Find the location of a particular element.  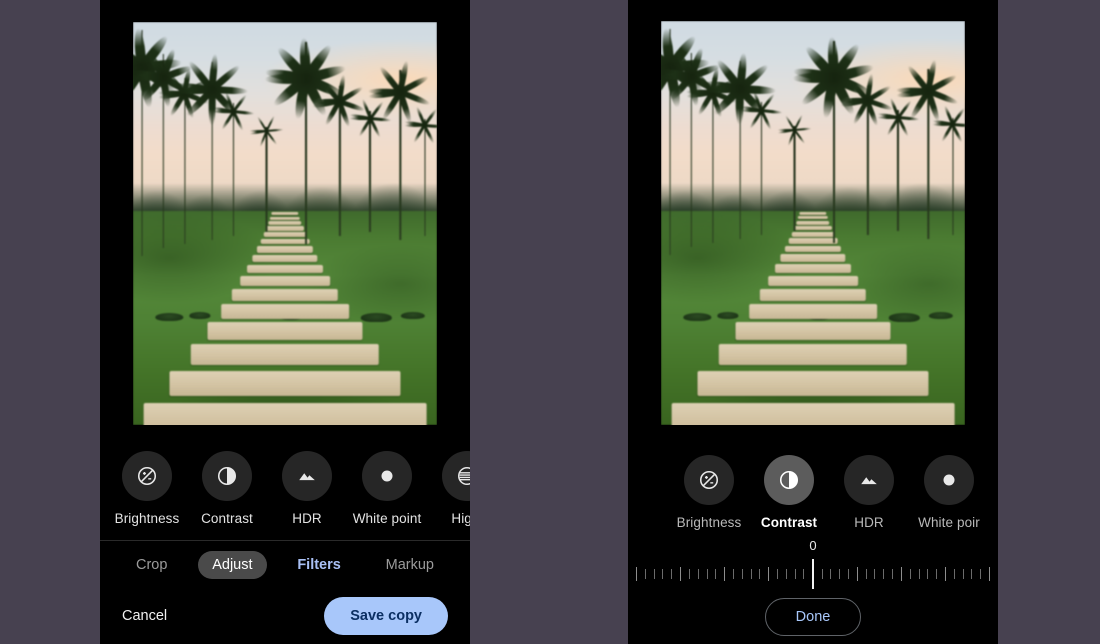

save-copy-button: Save copy is located at coordinates (386, 616).